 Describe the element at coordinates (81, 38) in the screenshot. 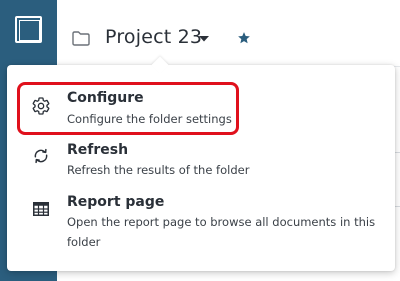

I see `folder-icon` at that location.